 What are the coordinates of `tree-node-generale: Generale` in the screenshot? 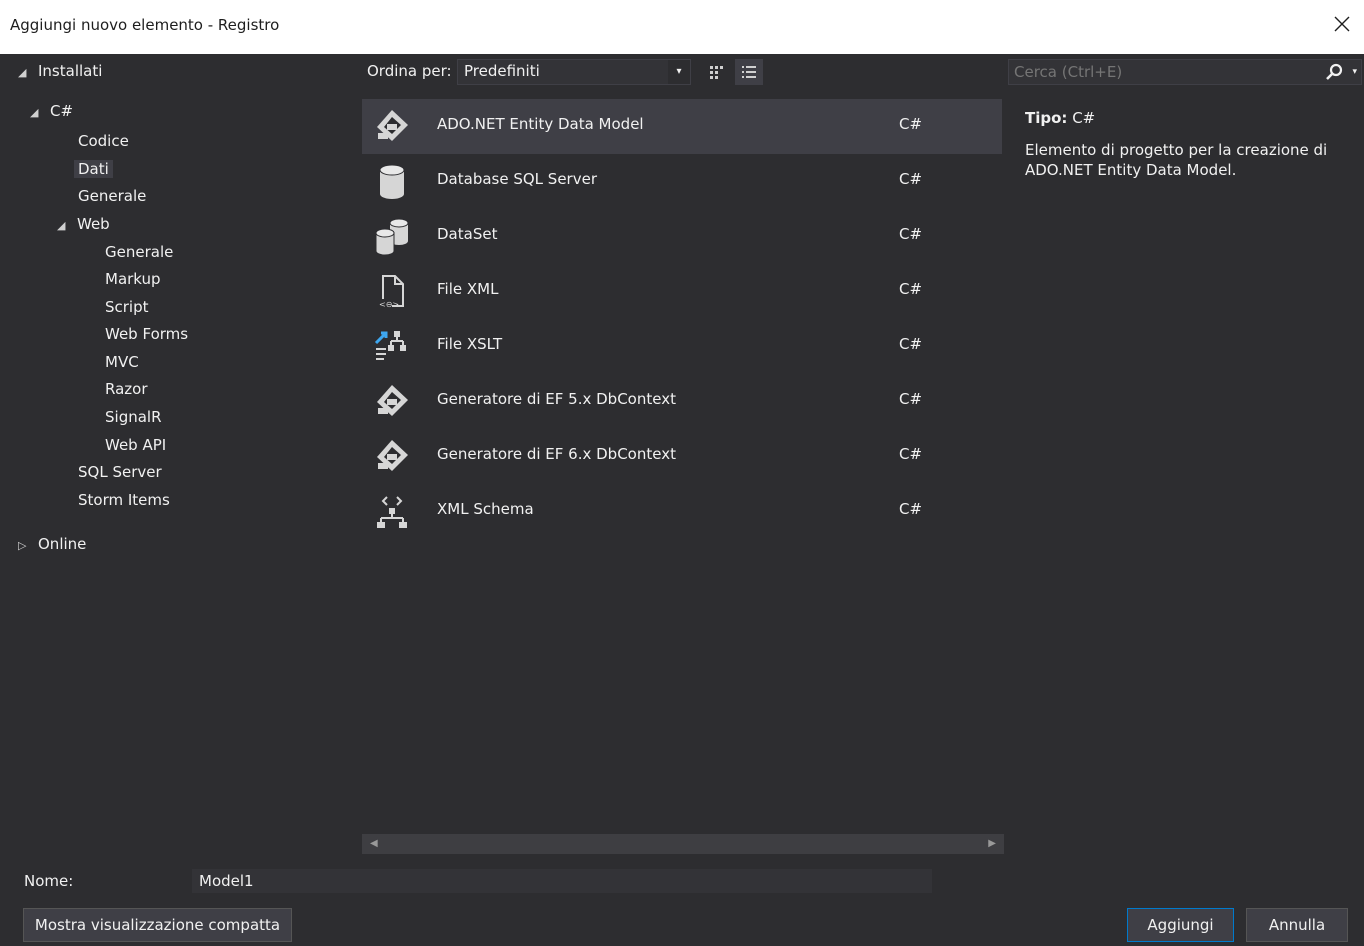 It's located at (112, 196).